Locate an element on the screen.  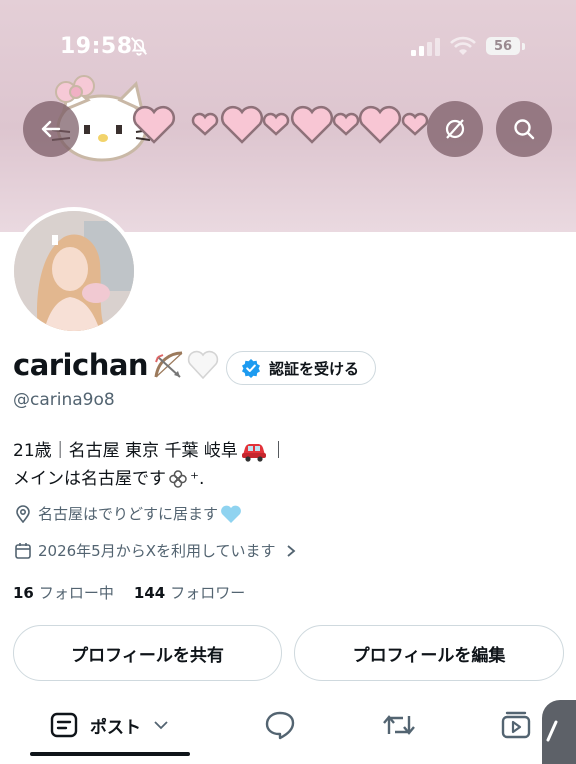
tab-posts-label: ポスト is located at coordinates (115, 727).